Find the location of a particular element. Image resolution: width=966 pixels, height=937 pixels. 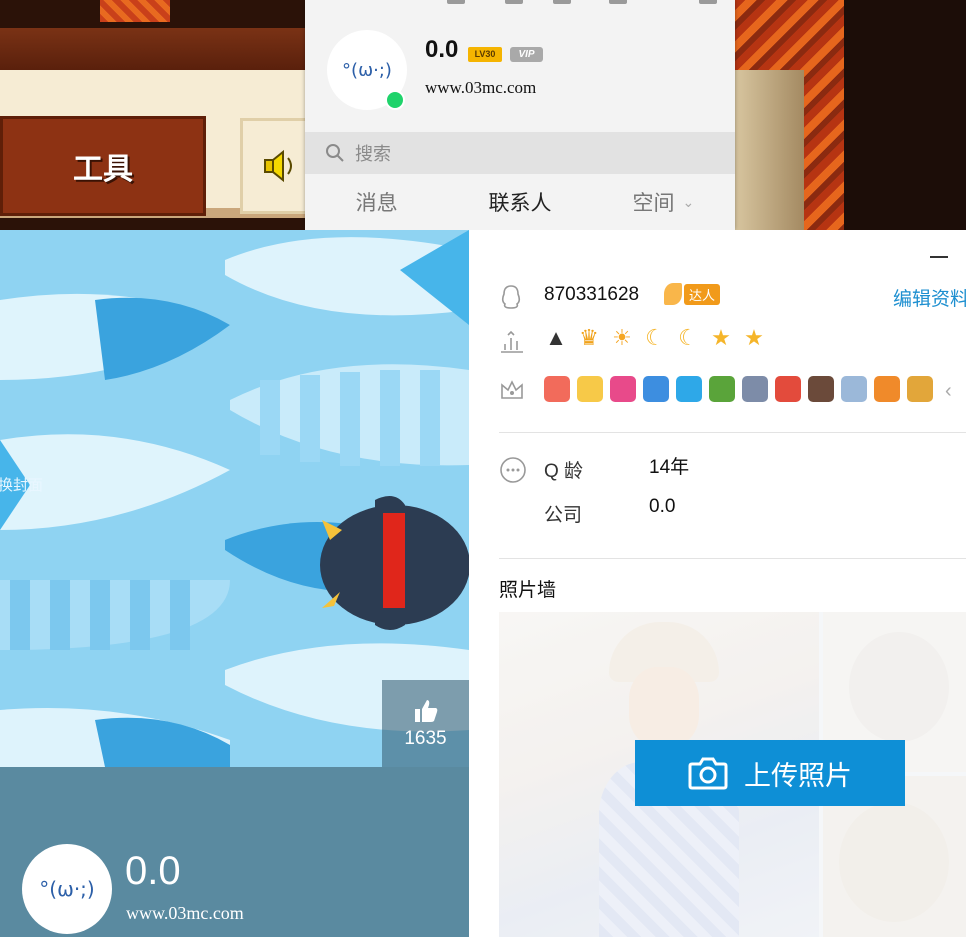

photo-wall-title: 照片墙 is located at coordinates (528, 590).